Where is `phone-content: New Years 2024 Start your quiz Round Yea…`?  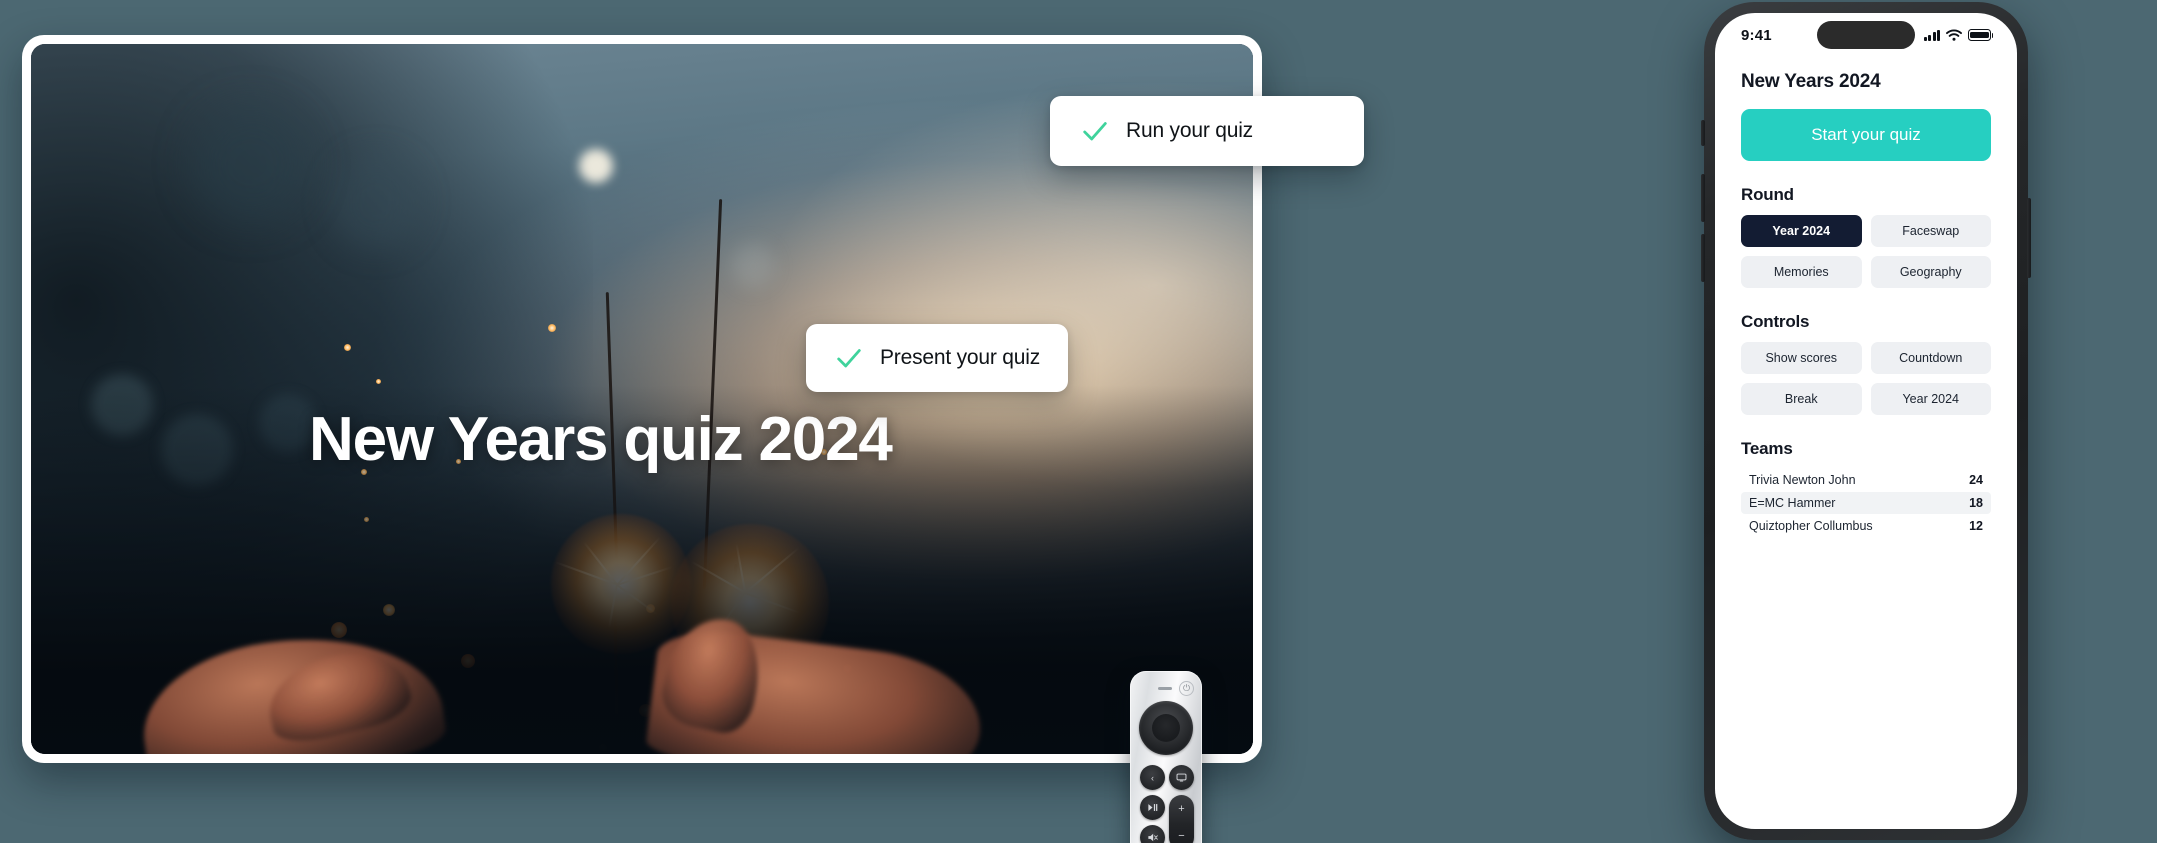 phone-content: New Years 2024 Start your quiz Round Yea… is located at coordinates (1866, 297).